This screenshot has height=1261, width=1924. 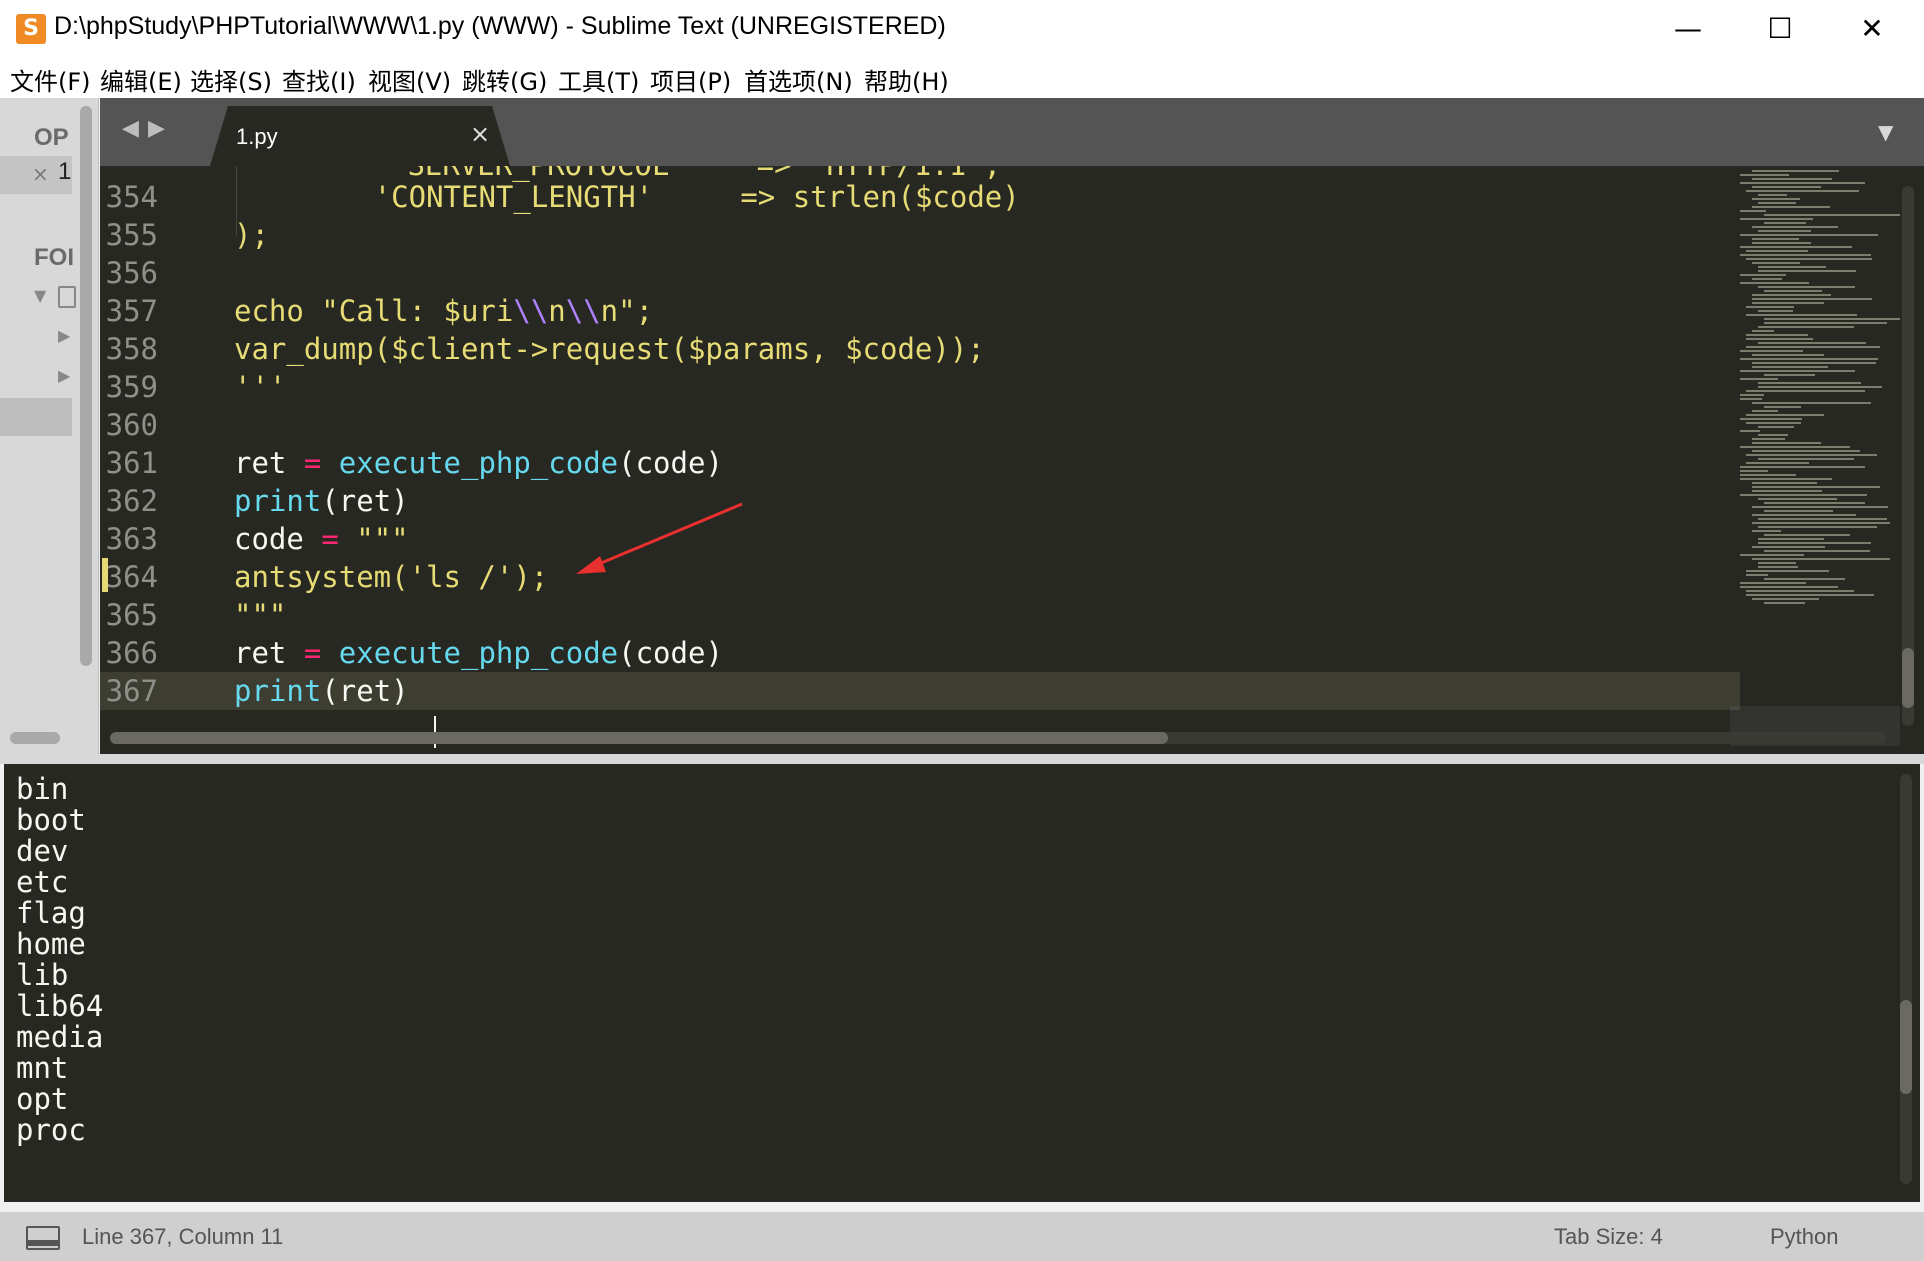 What do you see at coordinates (50, 79) in the screenshot?
I see `menu-file: 文件(F)` at bounding box center [50, 79].